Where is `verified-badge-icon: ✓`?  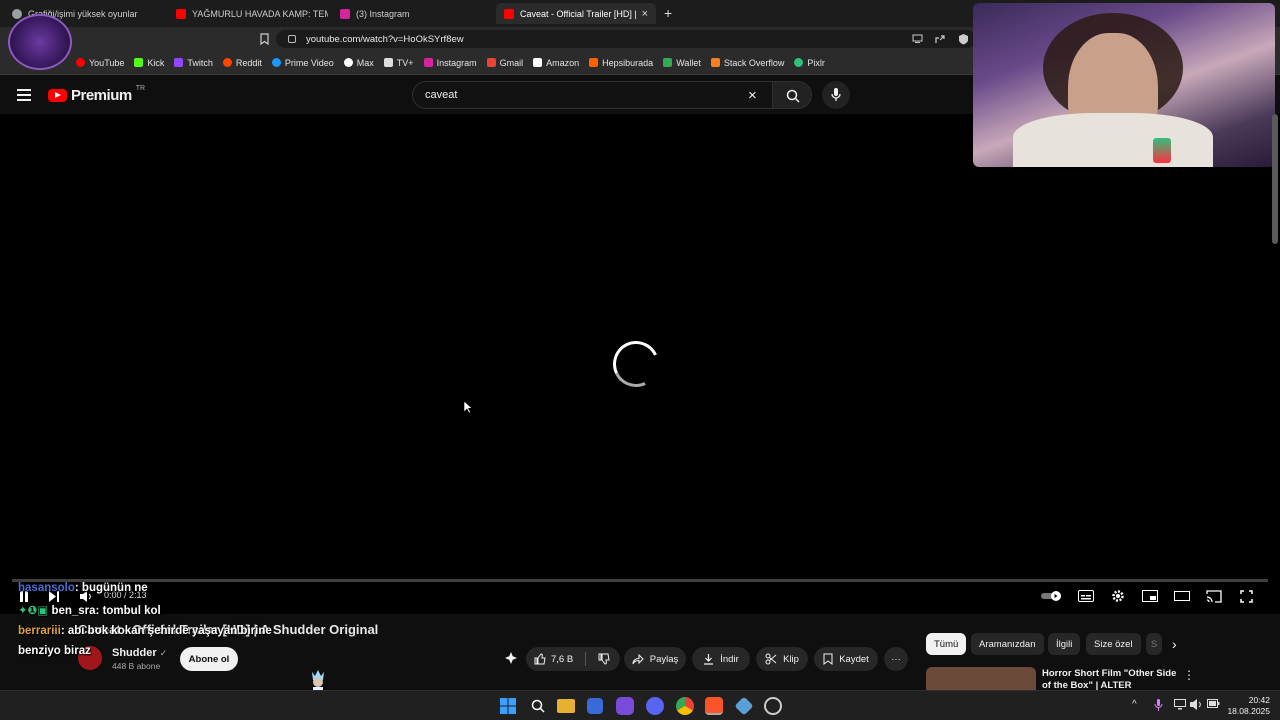
verified-badge-icon: ✓ is located at coordinates (163, 653).